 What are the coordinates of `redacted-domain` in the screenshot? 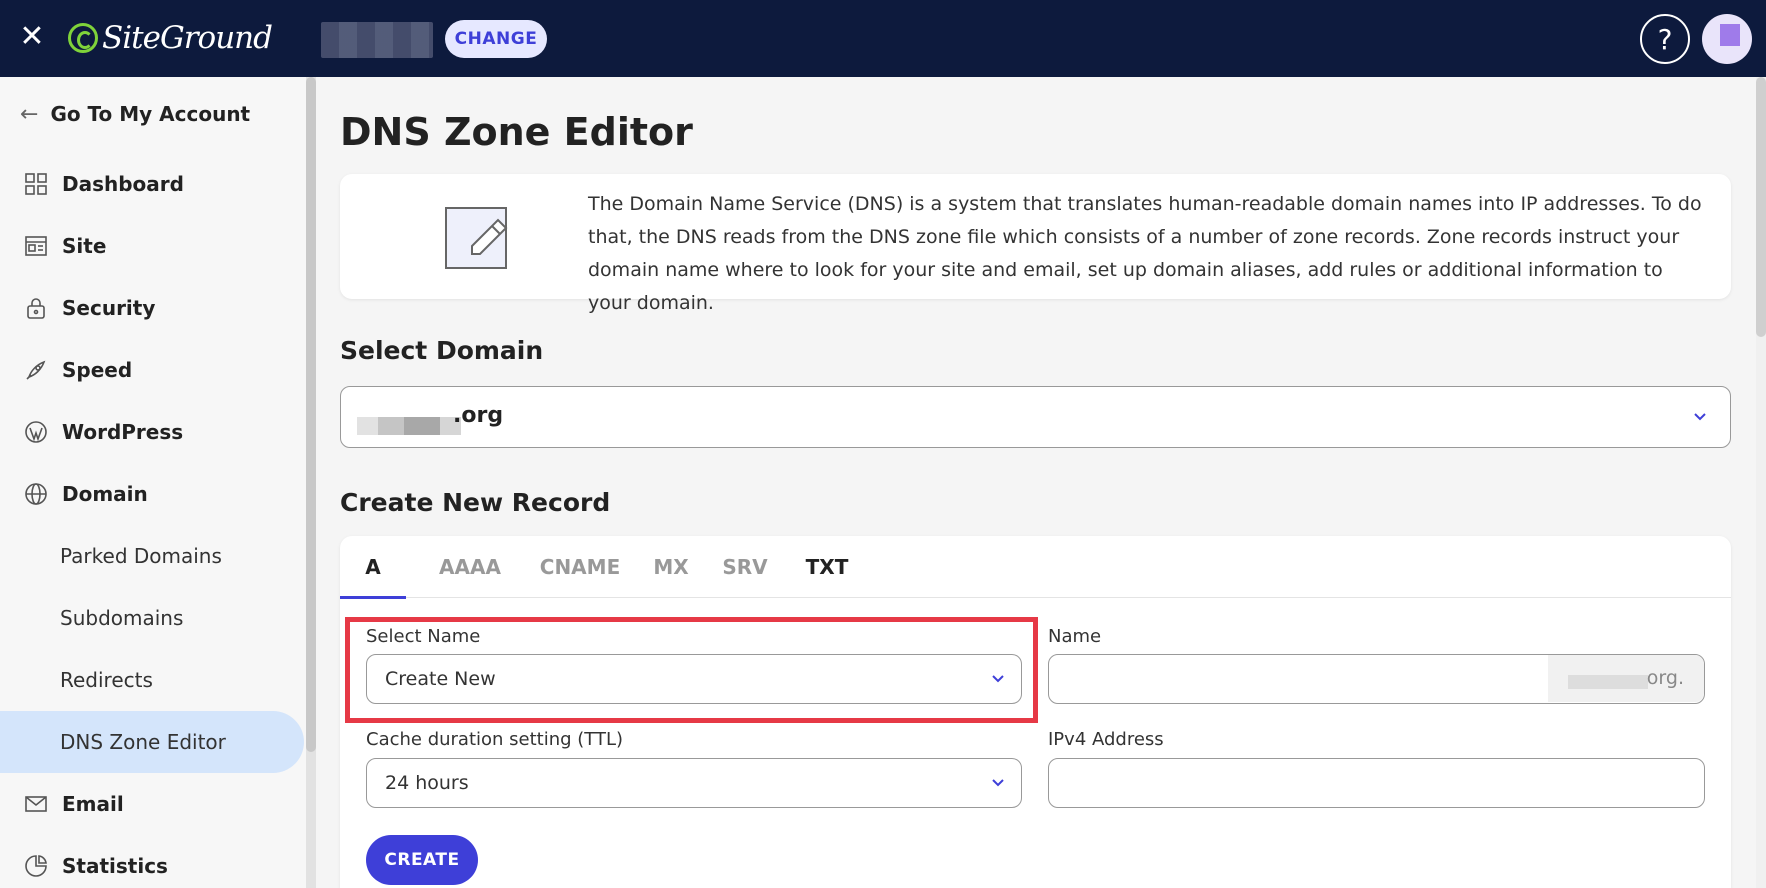 It's located at (409, 426).